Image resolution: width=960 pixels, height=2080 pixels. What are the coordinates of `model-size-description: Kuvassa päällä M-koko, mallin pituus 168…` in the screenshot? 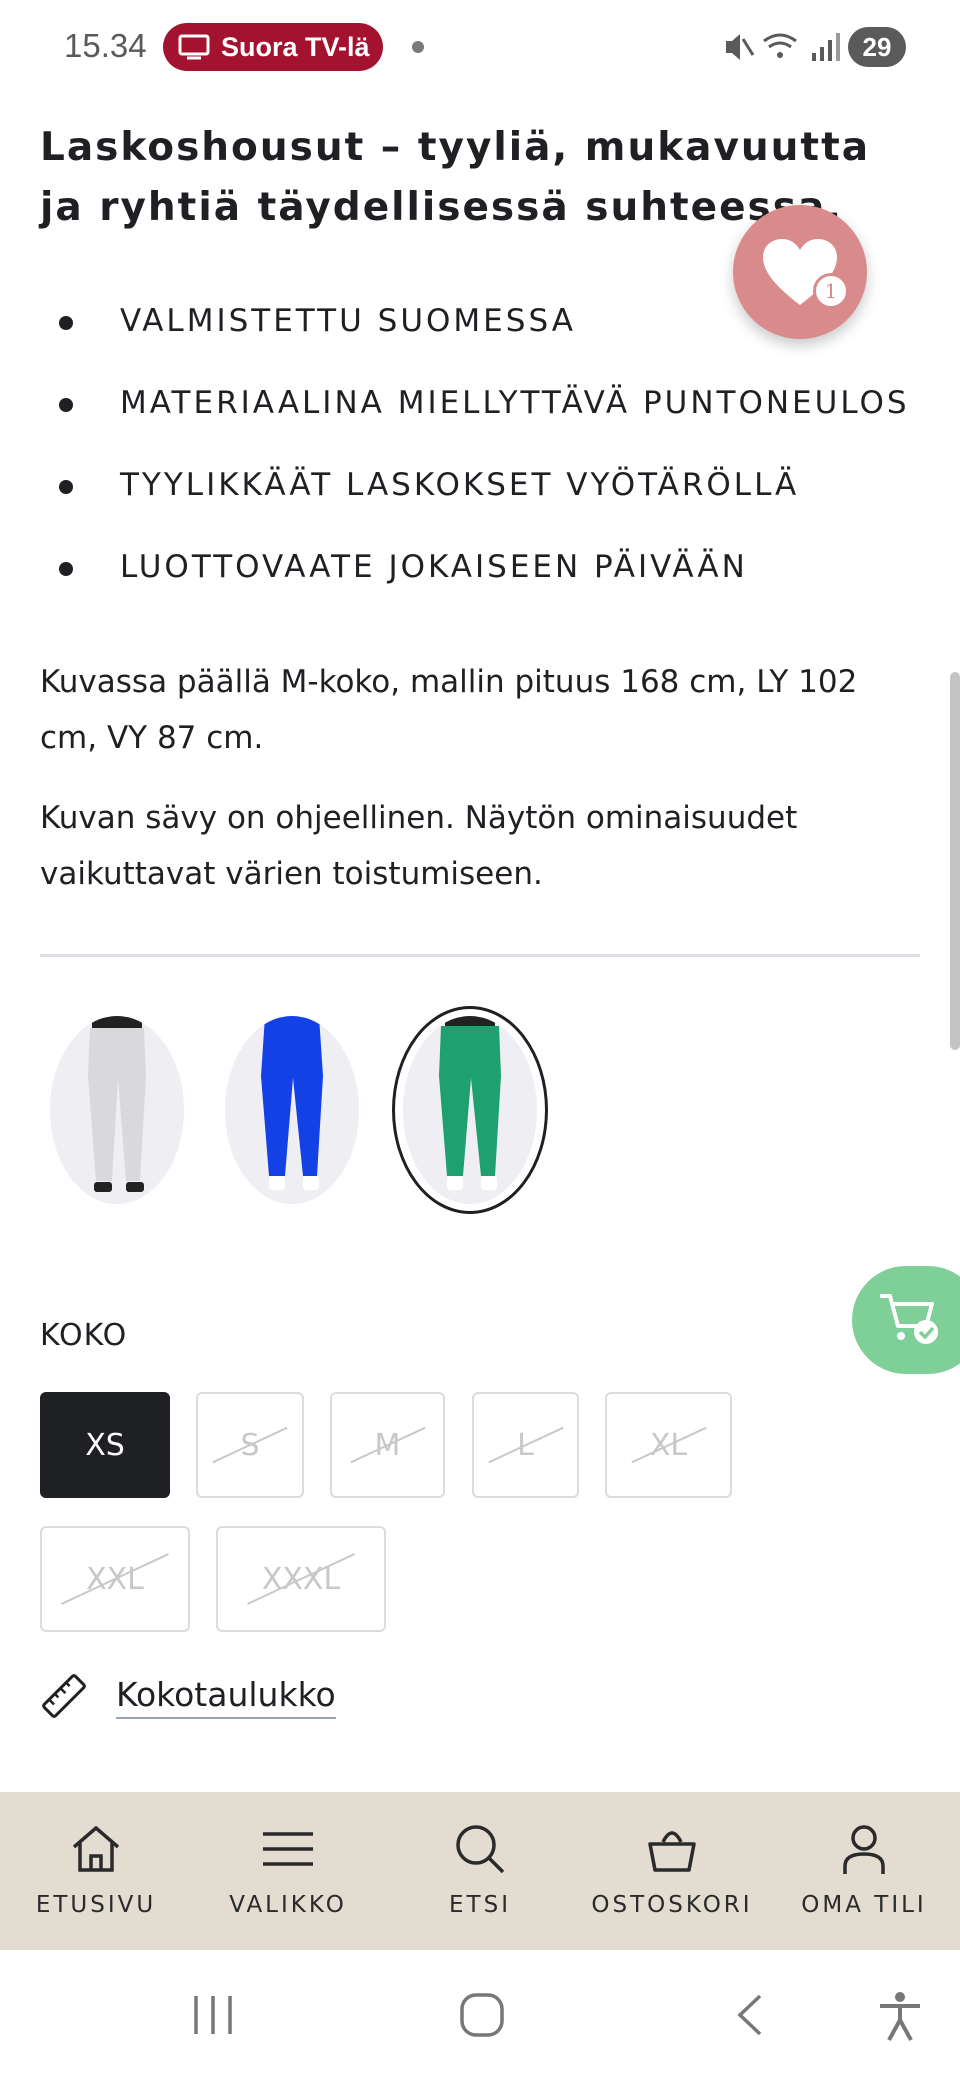 It's located at (449, 710).